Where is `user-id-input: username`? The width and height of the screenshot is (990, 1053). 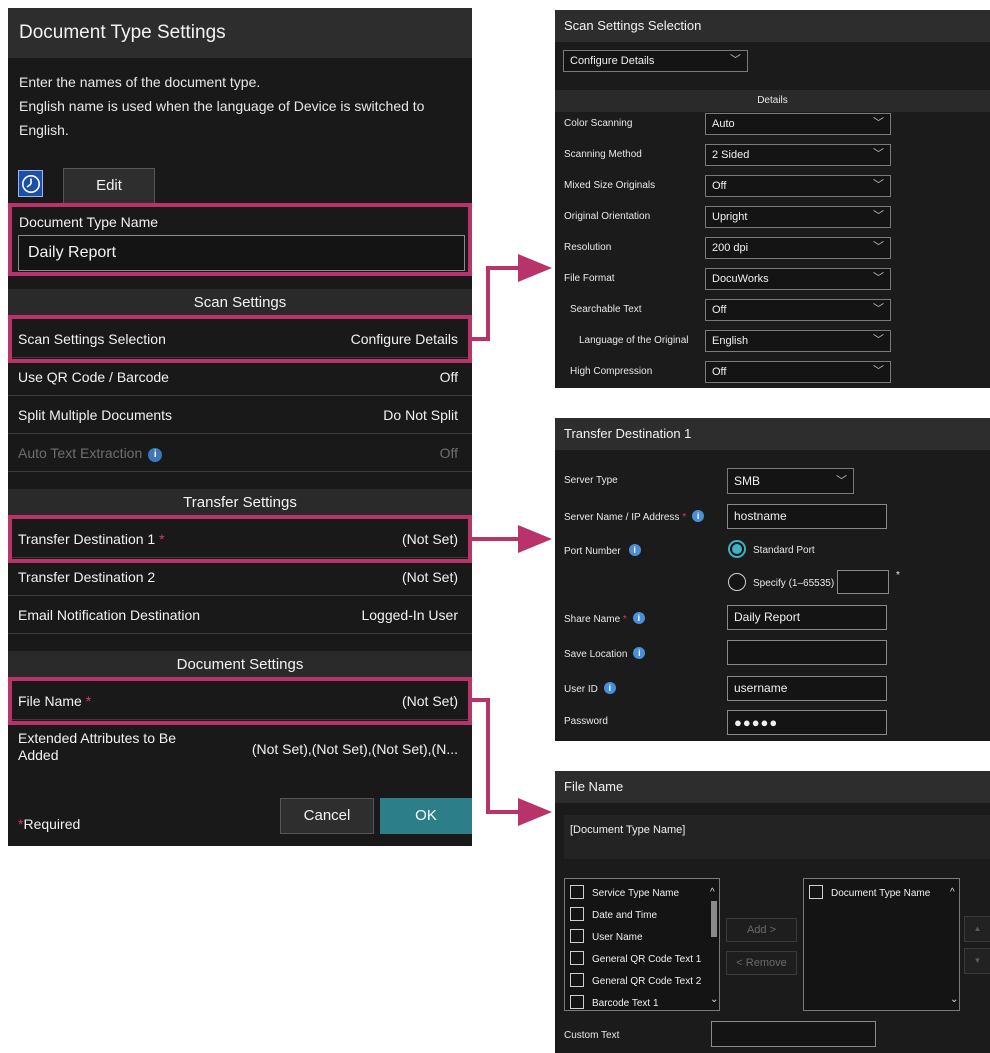
user-id-input: username is located at coordinates (807, 688).